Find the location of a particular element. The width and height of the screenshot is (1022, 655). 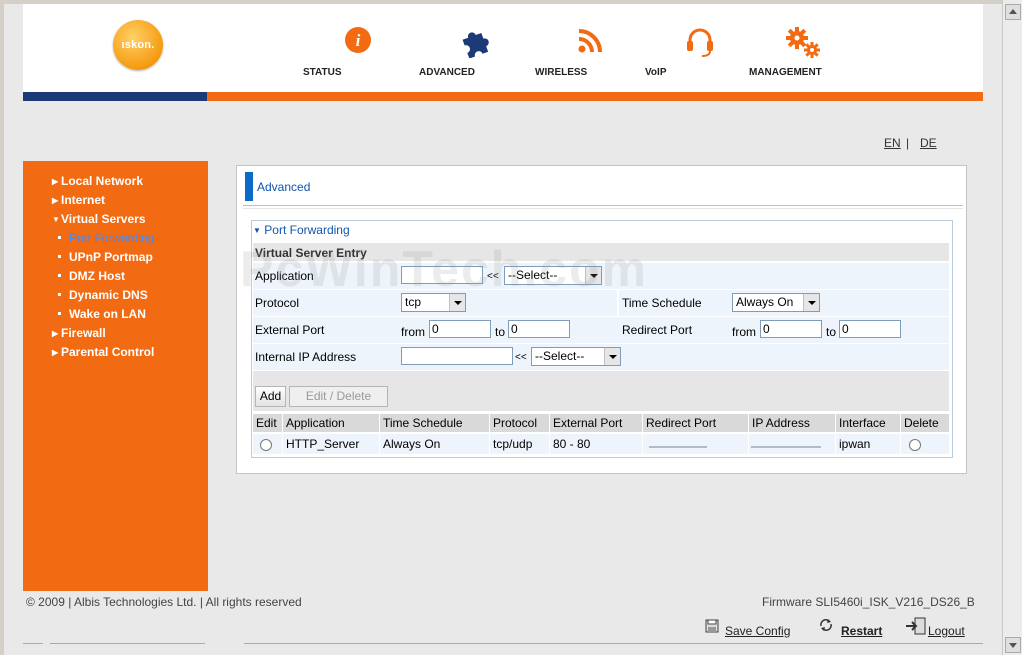

time-schedule-select: Always On is located at coordinates (776, 302).